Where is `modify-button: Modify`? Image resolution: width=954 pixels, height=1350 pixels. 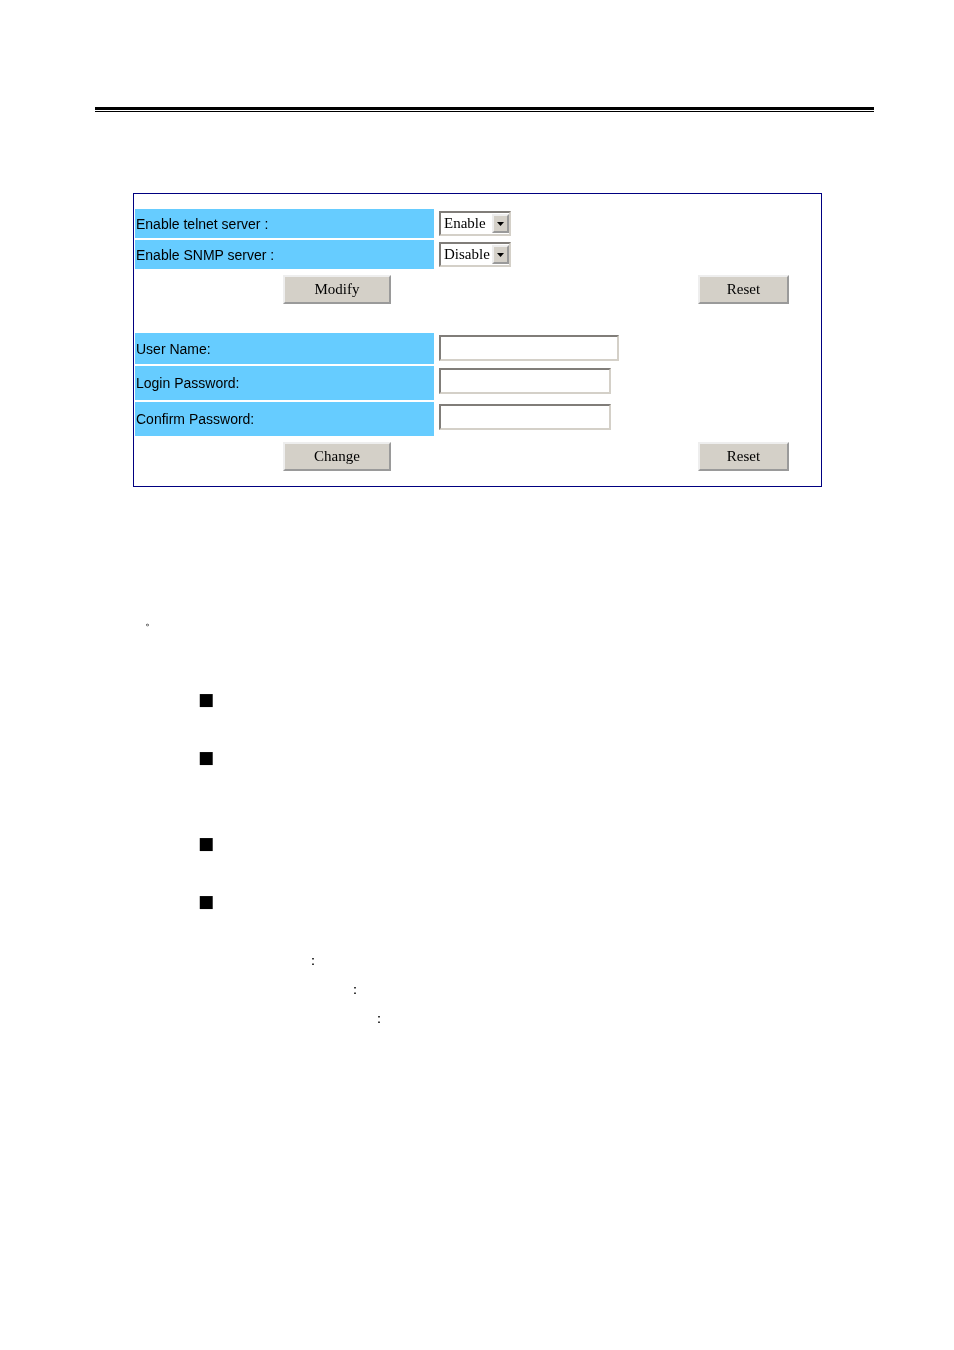
modify-button: Modify is located at coordinates (337, 289).